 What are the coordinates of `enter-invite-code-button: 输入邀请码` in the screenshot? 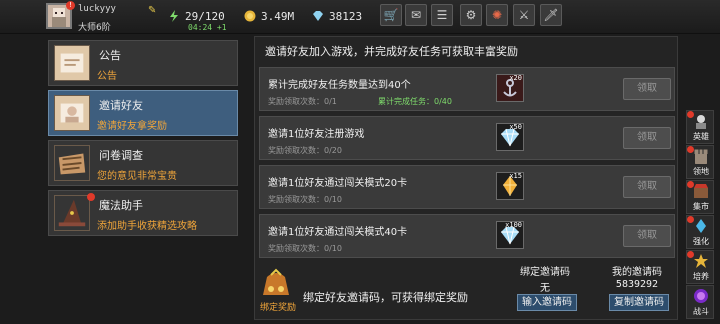 It's located at (547, 302).